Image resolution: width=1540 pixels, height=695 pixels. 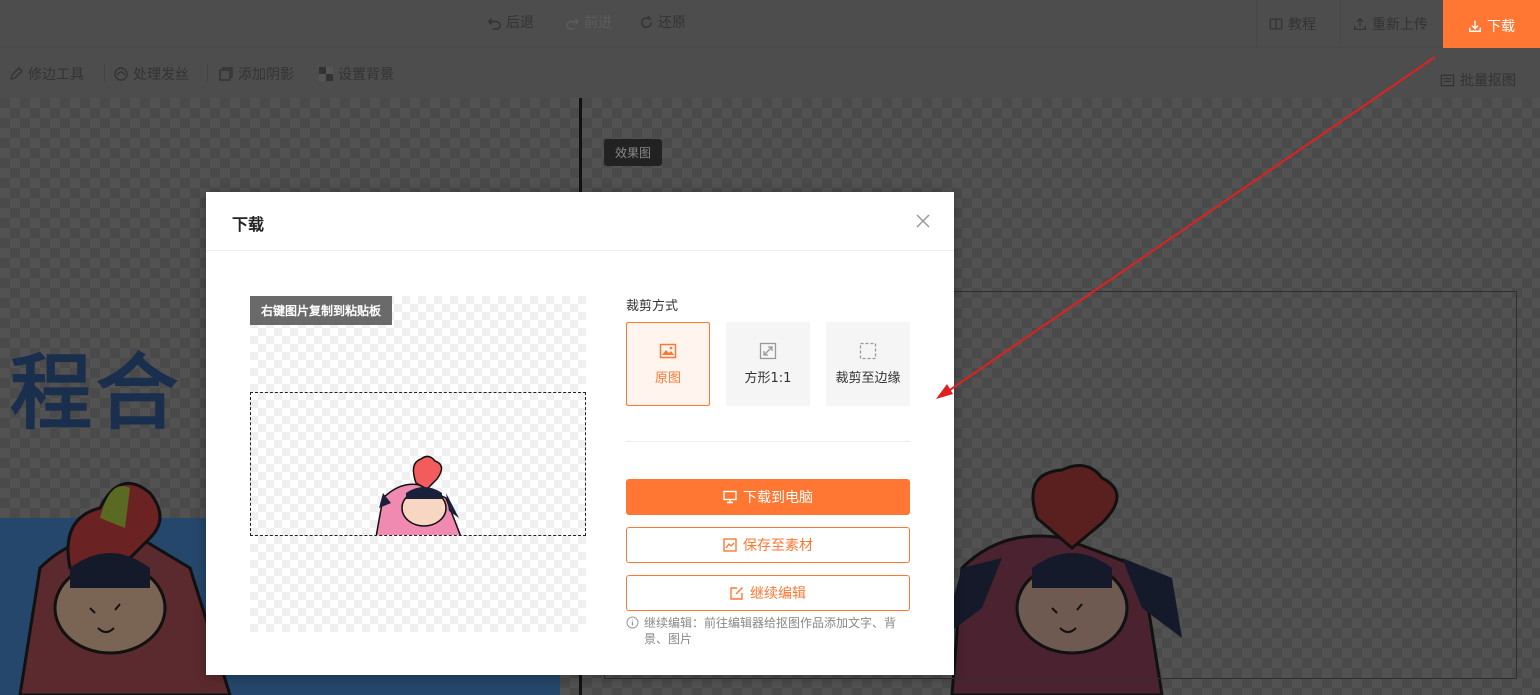 I want to click on material-icon, so click(x=730, y=545).